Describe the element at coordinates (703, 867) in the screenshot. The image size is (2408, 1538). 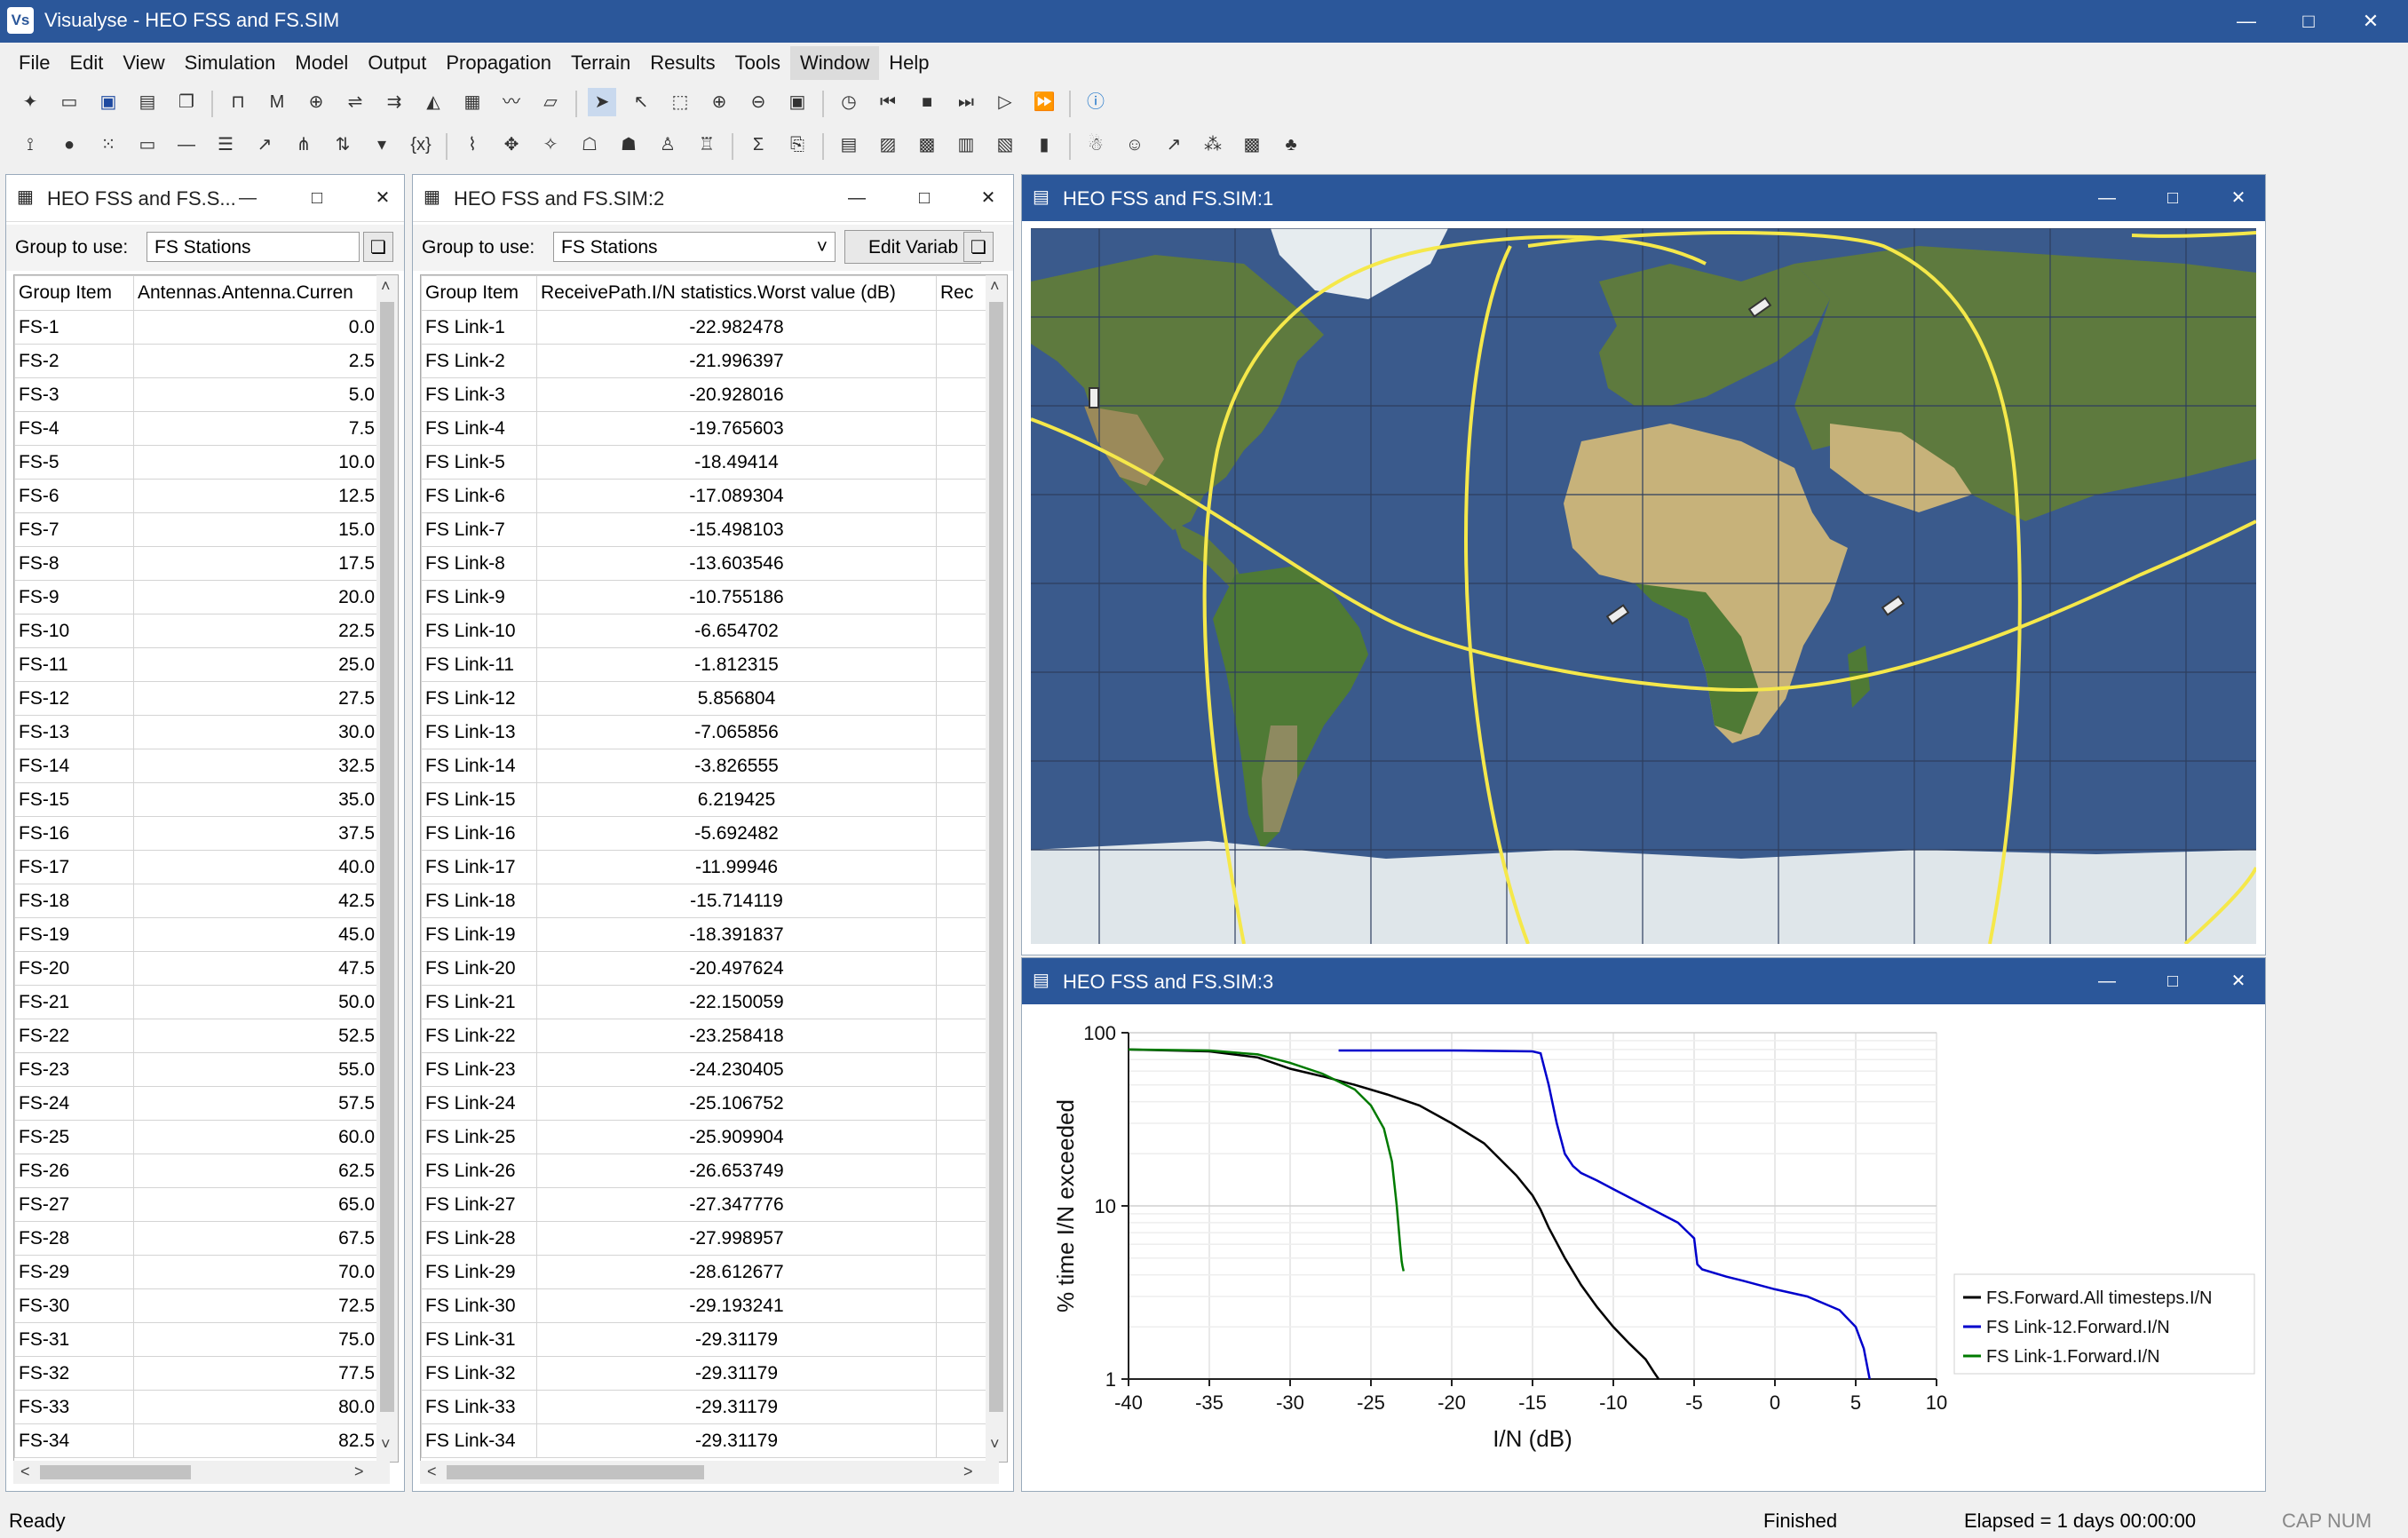
I see `table-row: FS Link-17 -11.99946` at that location.